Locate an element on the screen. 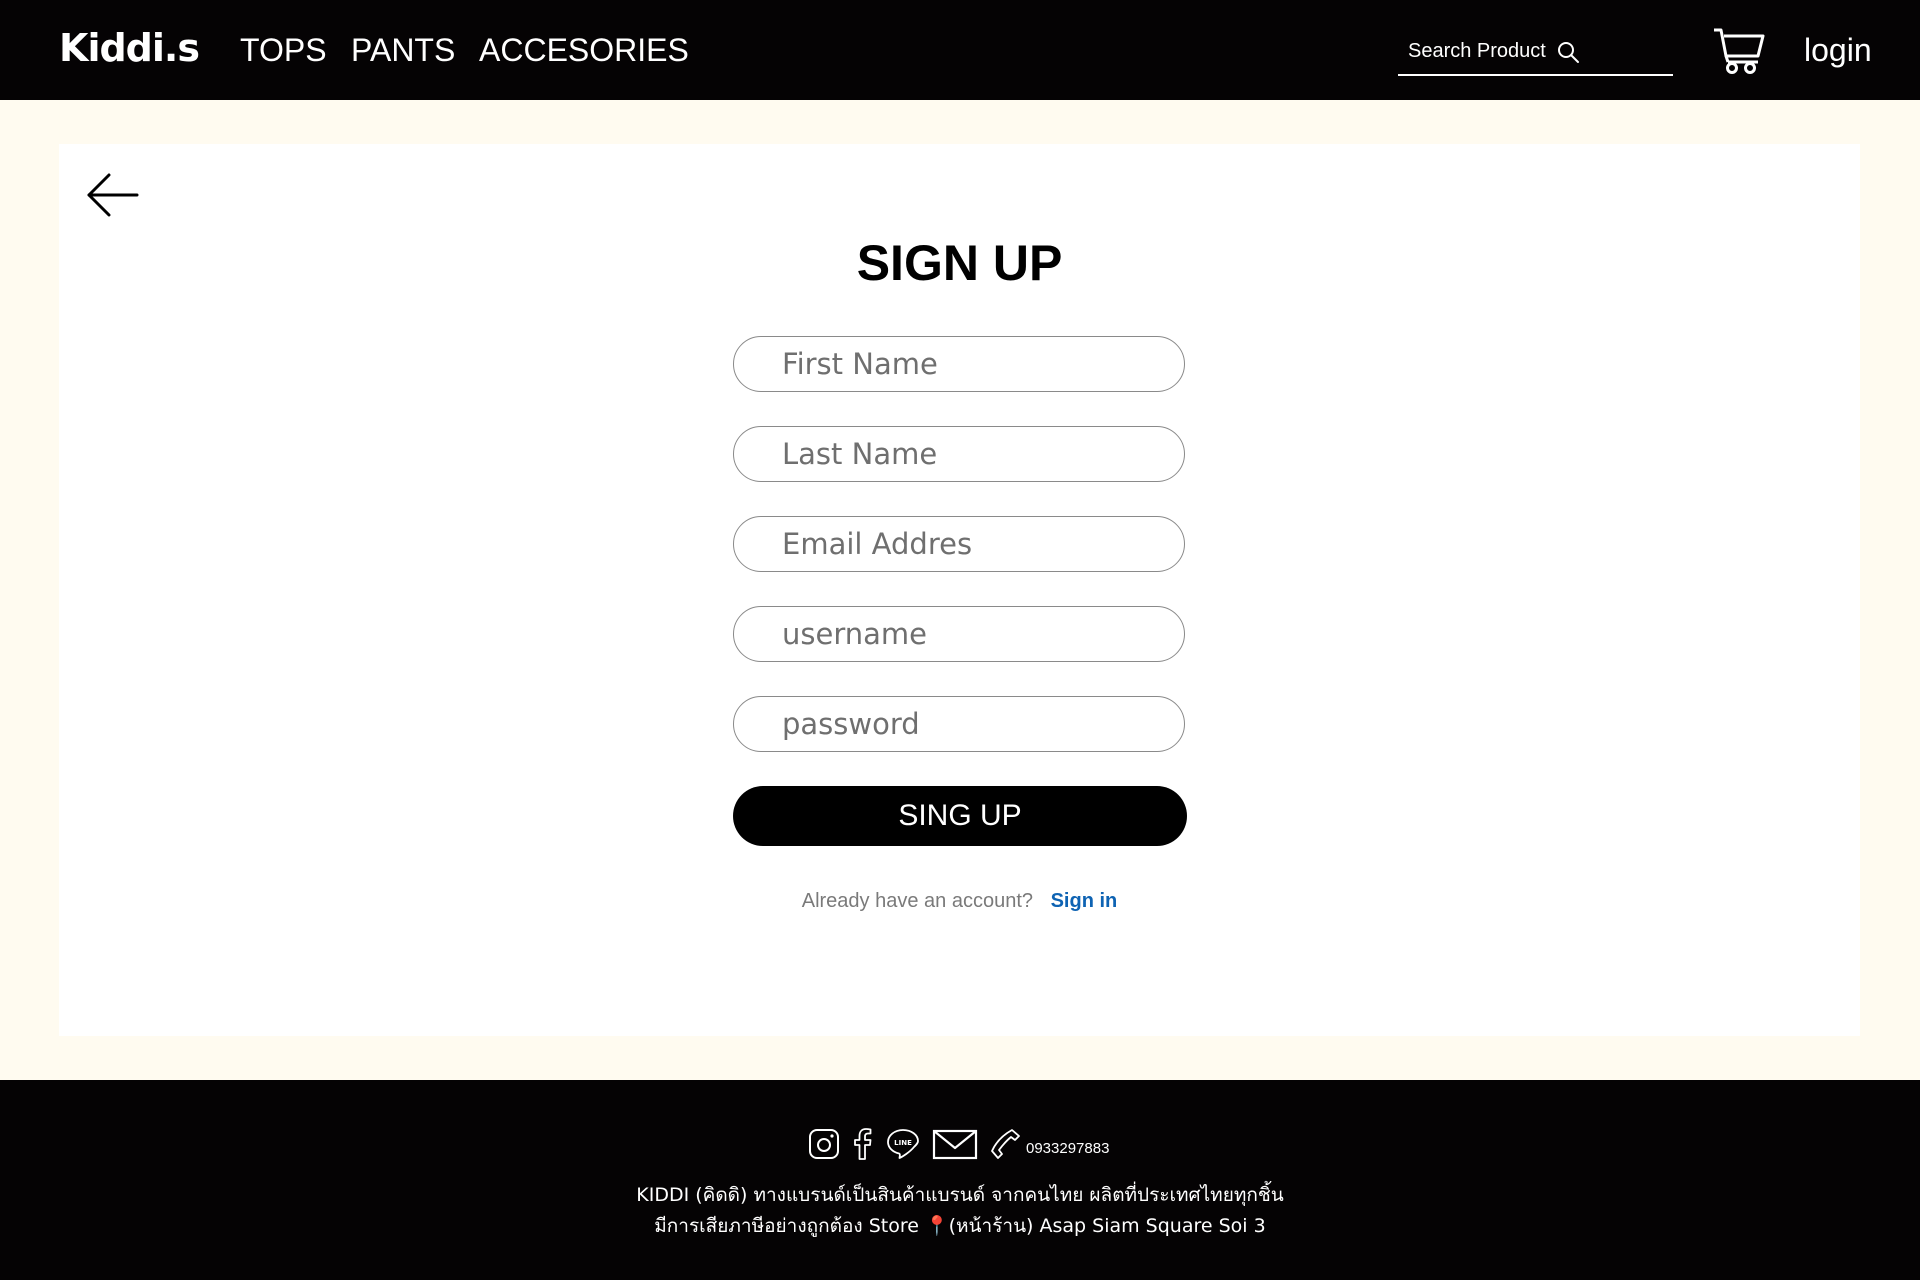  signin-link: Sign in is located at coordinates (1084, 901).